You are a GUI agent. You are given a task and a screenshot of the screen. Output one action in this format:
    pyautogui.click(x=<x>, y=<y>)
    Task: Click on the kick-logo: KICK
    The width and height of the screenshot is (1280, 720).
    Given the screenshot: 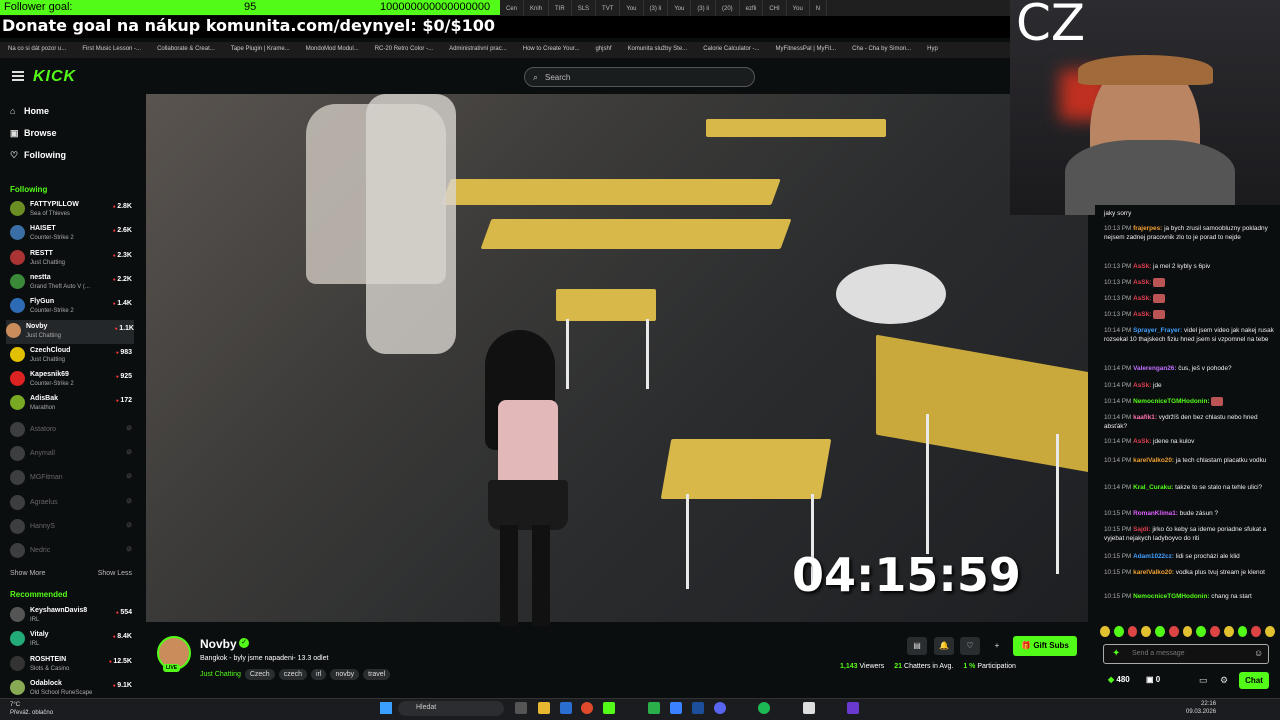 What is the action you would take?
    pyautogui.click(x=54, y=77)
    